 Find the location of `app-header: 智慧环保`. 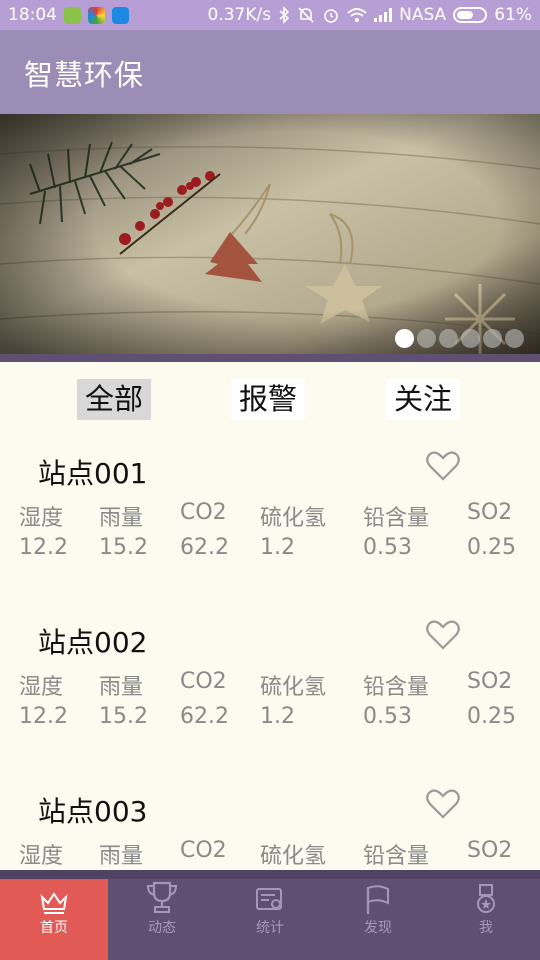

app-header: 智慧环保 is located at coordinates (270, 72).